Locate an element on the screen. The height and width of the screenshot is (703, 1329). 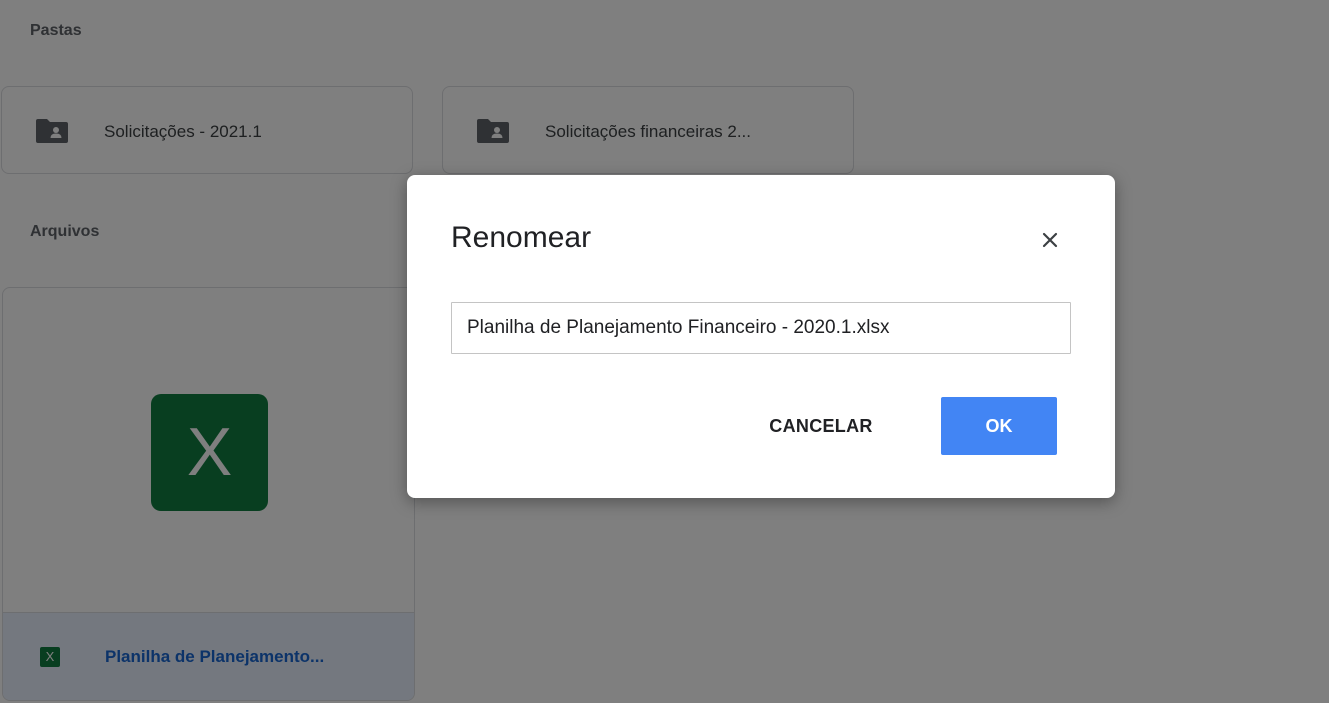
cancel-button: CANCELAR is located at coordinates (821, 426).